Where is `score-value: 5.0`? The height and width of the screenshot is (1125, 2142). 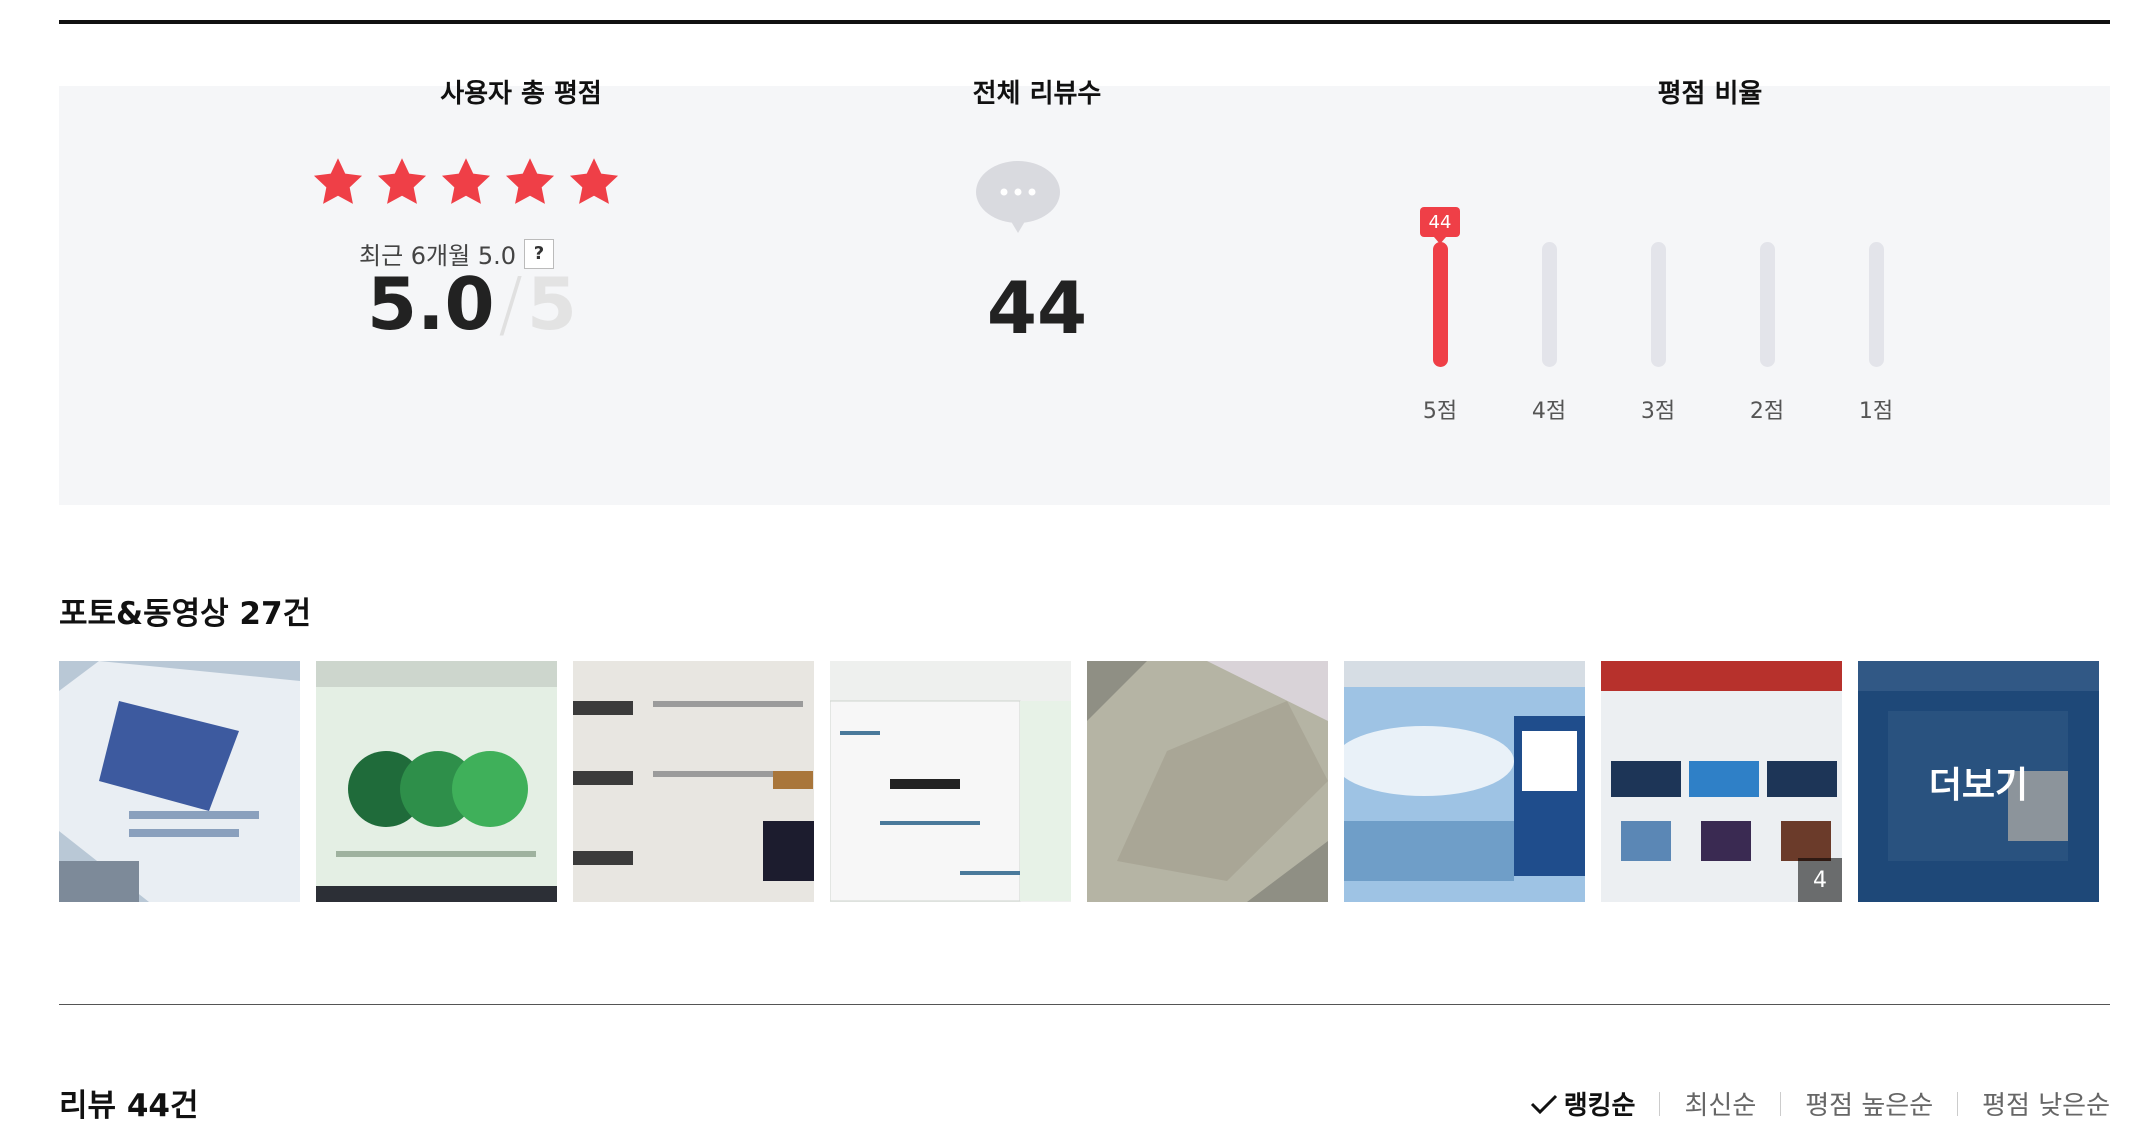 score-value: 5.0 is located at coordinates (431, 304).